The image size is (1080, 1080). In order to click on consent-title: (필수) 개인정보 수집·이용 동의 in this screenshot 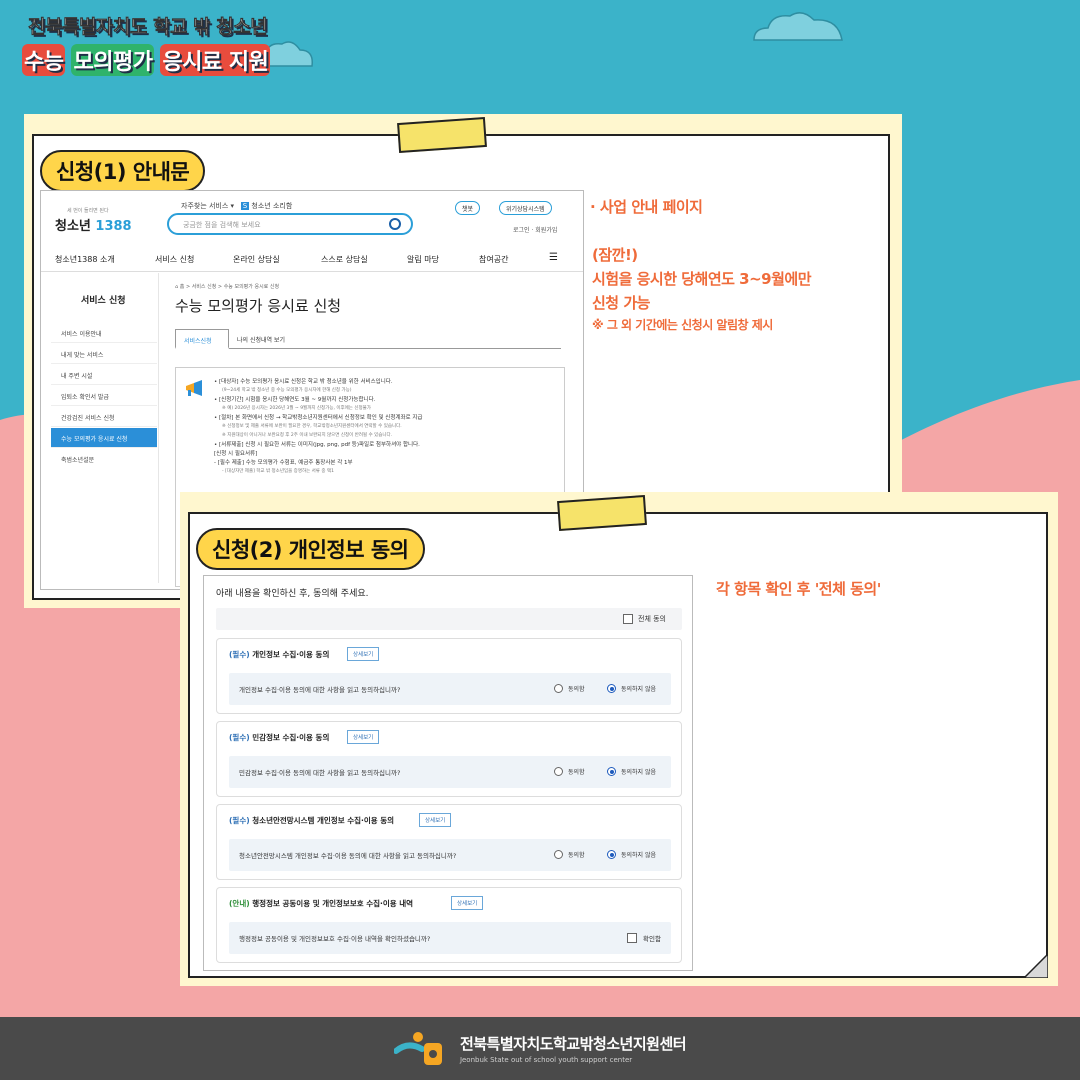, I will do `click(279, 654)`.